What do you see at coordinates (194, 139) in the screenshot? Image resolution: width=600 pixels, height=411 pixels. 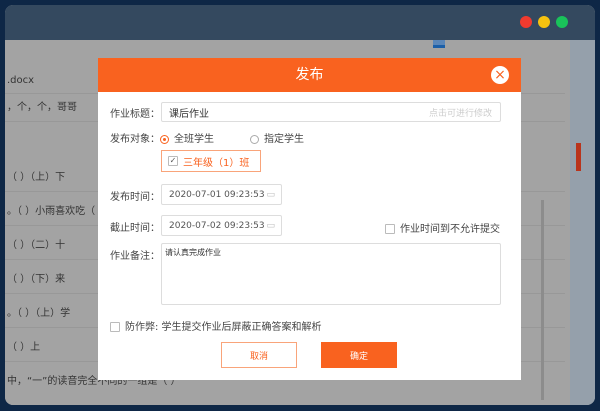 I see `radio-label: 全班学生` at bounding box center [194, 139].